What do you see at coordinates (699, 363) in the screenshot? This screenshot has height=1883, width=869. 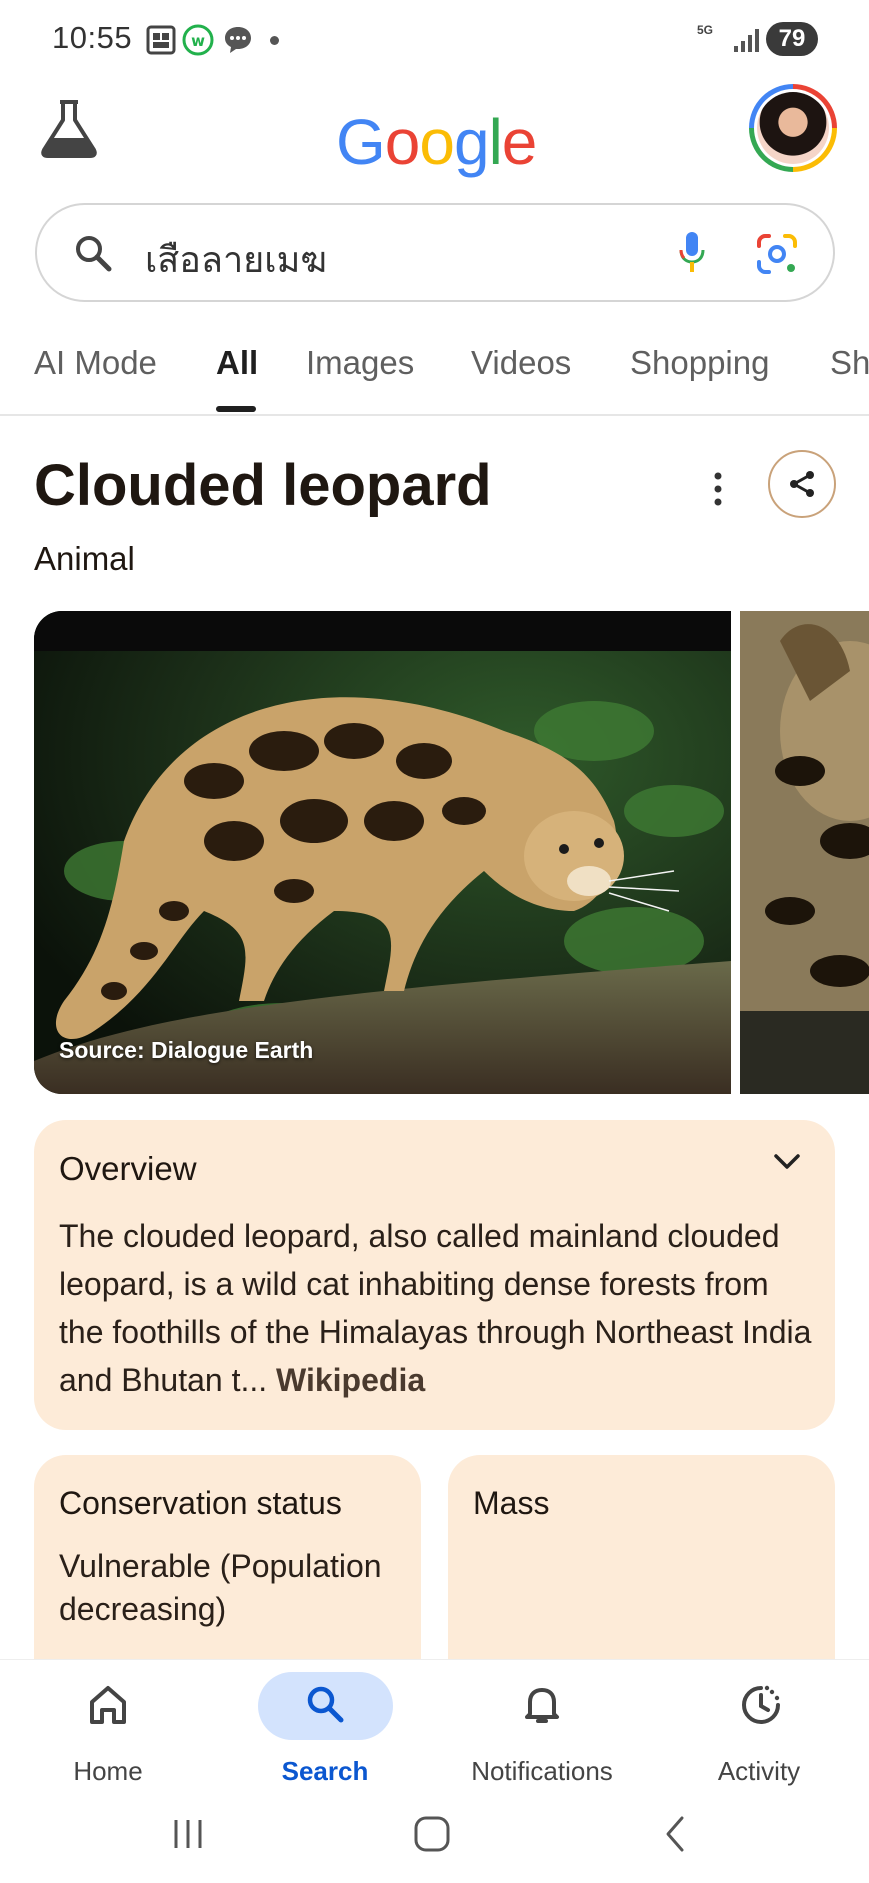 I see `tab-shopping: Shopping` at bounding box center [699, 363].